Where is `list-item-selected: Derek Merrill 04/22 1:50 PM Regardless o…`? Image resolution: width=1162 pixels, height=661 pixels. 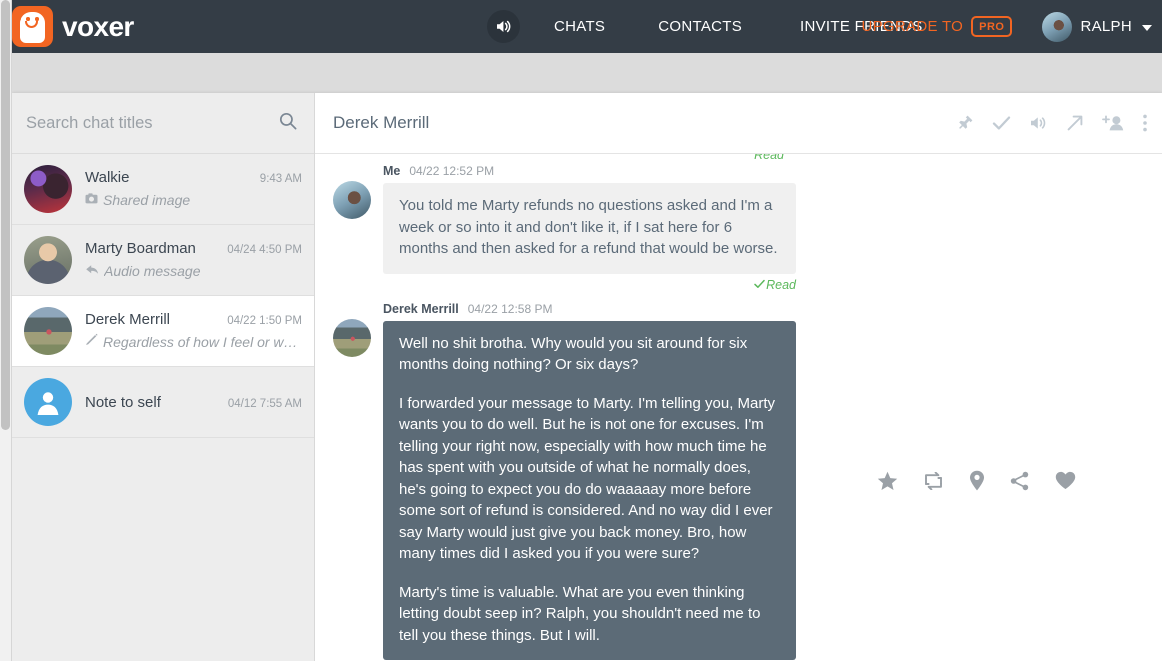
list-item-selected: Derek Merrill 04/22 1:50 PM Regardless o… is located at coordinates (163, 331).